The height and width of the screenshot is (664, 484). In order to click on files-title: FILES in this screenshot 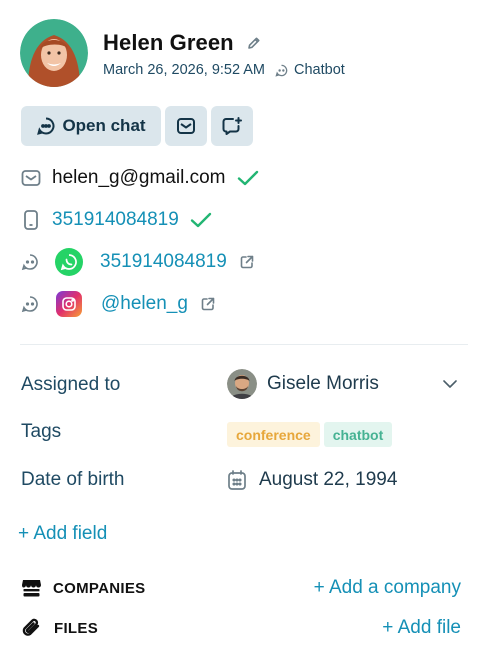, I will do `click(76, 628)`.